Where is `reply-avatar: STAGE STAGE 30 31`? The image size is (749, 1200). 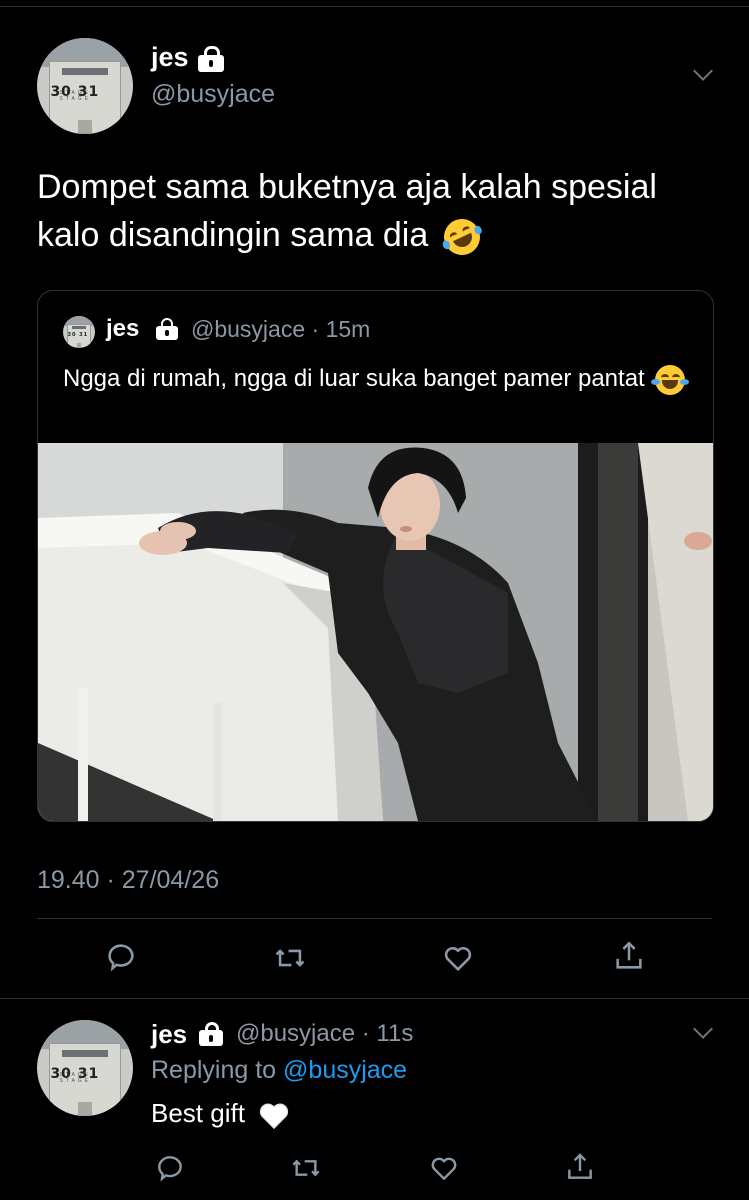 reply-avatar: STAGE STAGE 30 31 is located at coordinates (85, 1068).